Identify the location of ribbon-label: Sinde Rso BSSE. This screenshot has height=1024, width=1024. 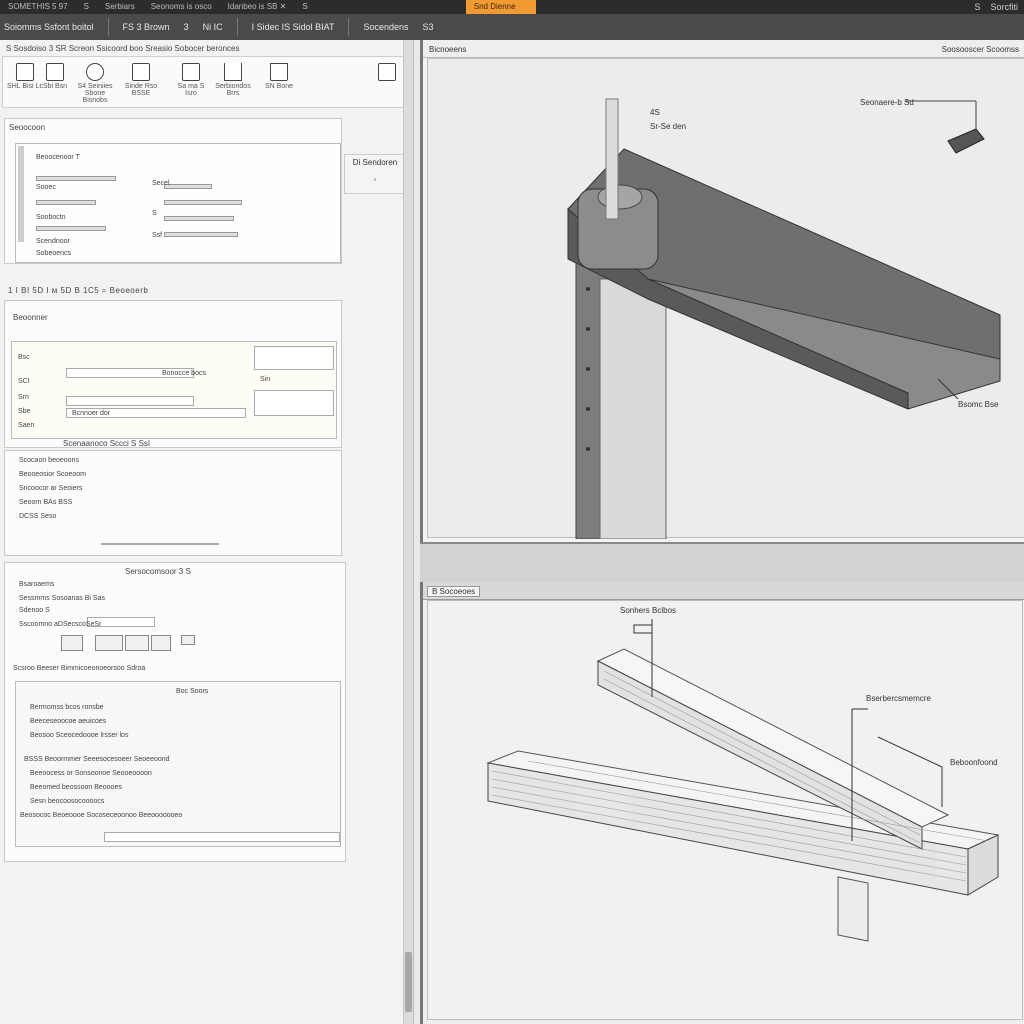
(141, 90).